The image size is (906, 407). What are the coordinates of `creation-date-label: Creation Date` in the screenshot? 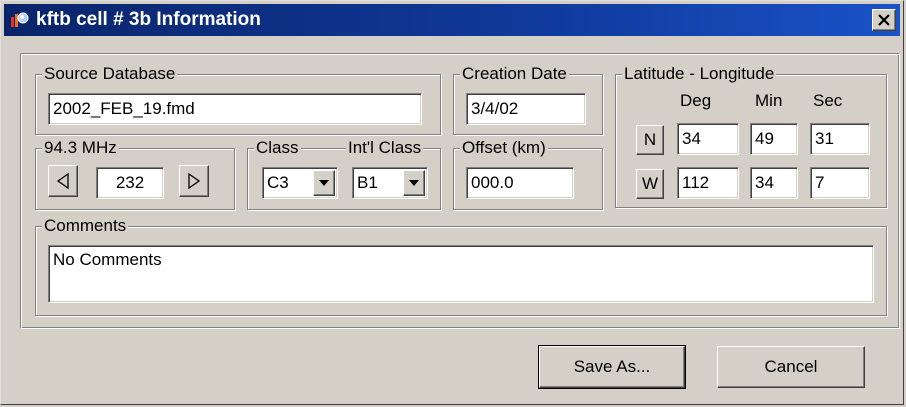 It's located at (514, 74).